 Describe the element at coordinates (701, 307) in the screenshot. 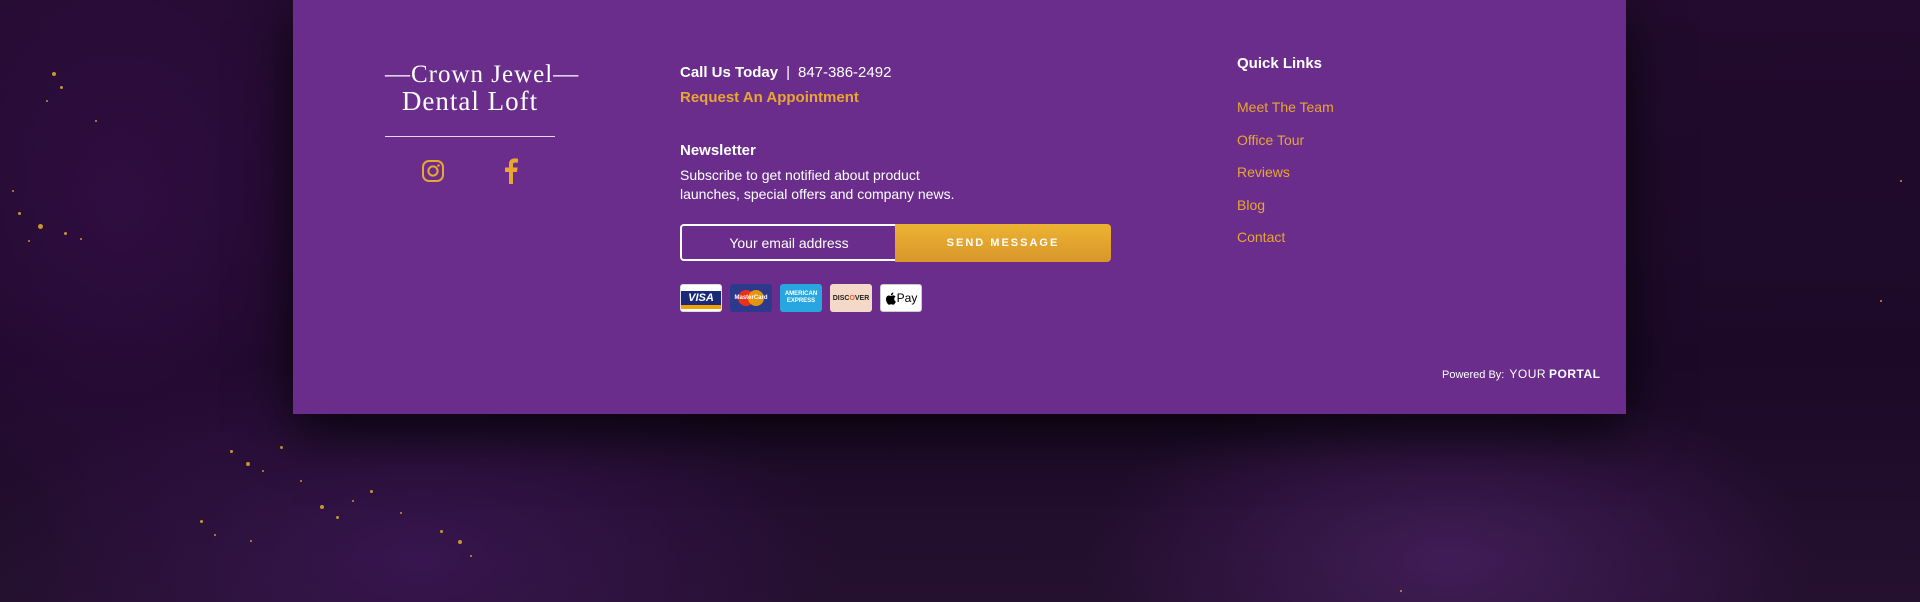

I see `visa-stripe` at that location.